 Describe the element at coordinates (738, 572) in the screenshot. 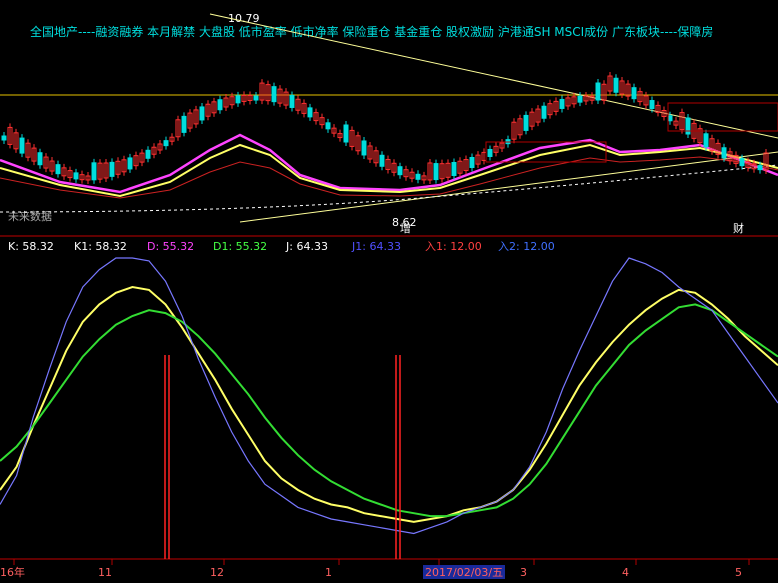

I see `x-tick-label: 5` at that location.